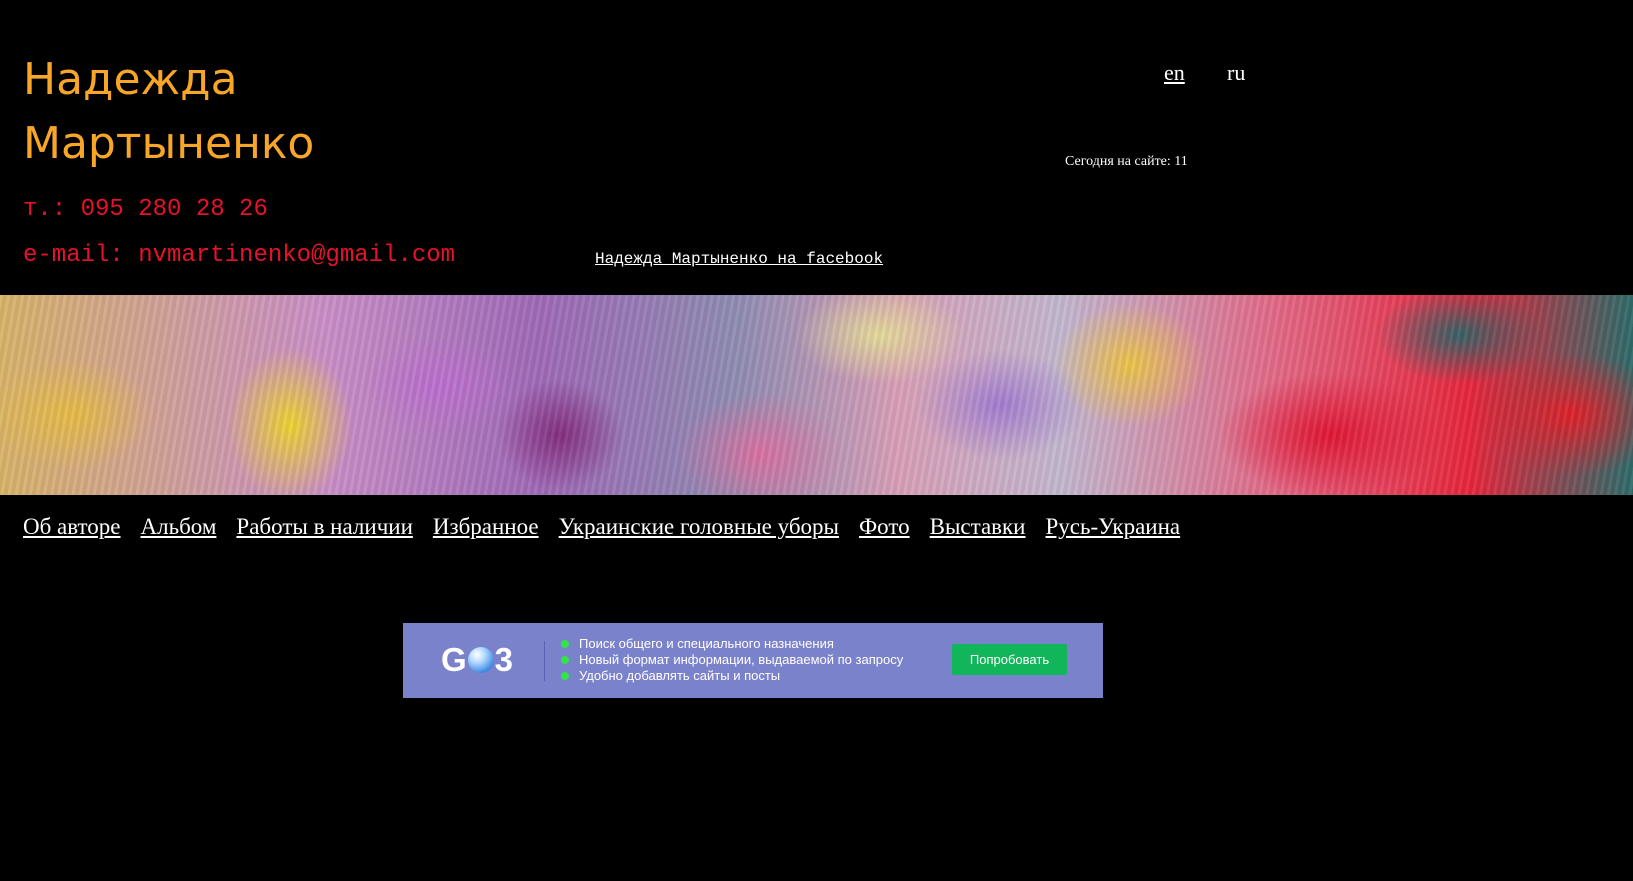 The height and width of the screenshot is (881, 1633). Describe the element at coordinates (179, 527) in the screenshot. I see `nav-item-album: Альбом` at that location.